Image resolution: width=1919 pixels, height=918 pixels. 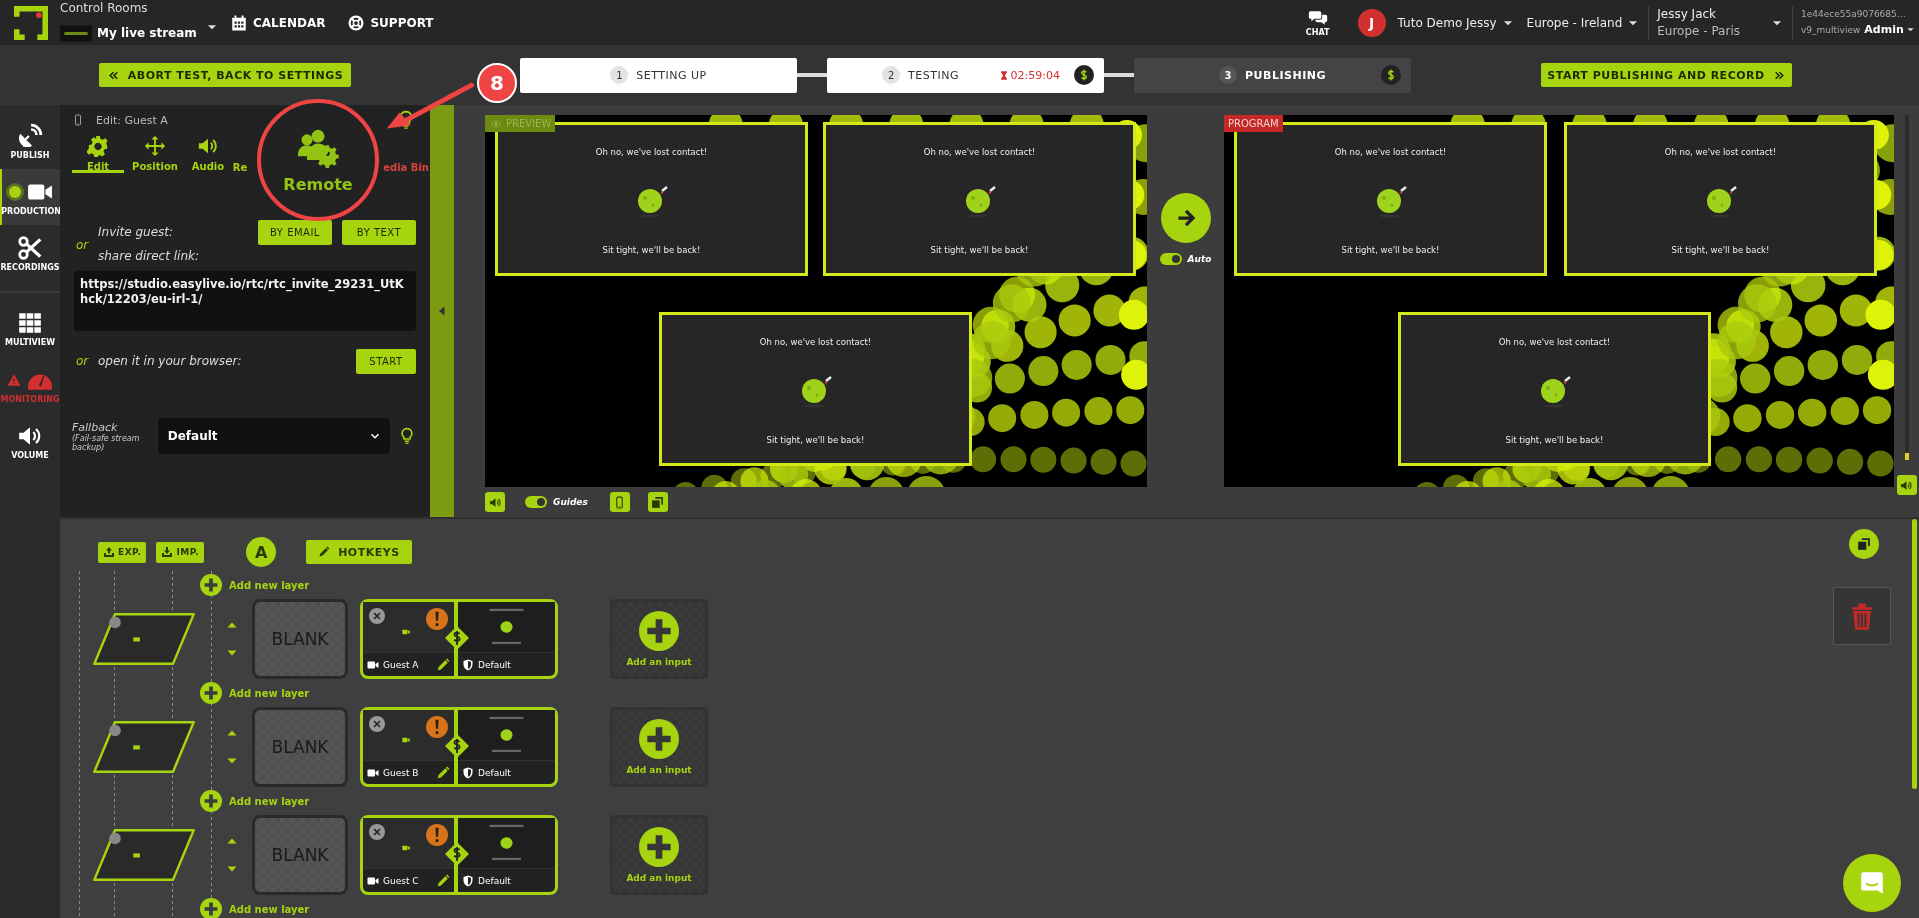 I want to click on timer: 02:59:04, so click(x=1035, y=75).